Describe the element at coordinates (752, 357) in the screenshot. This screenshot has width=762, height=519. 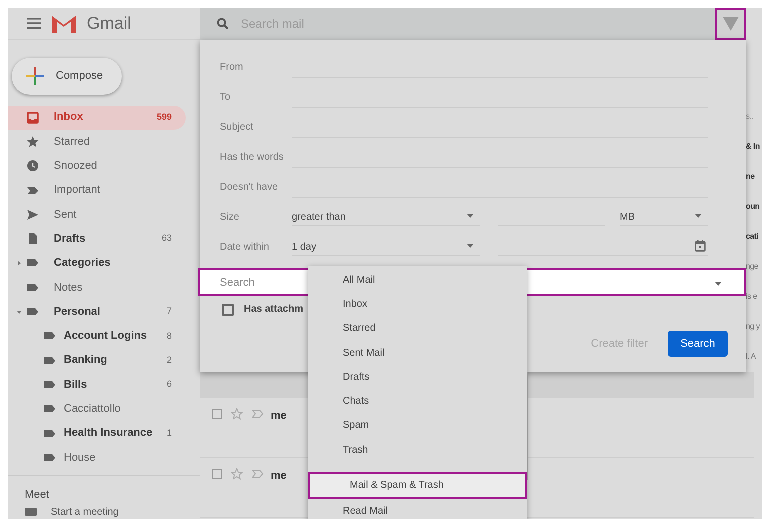
I see `email-snippet: l. A` at that location.